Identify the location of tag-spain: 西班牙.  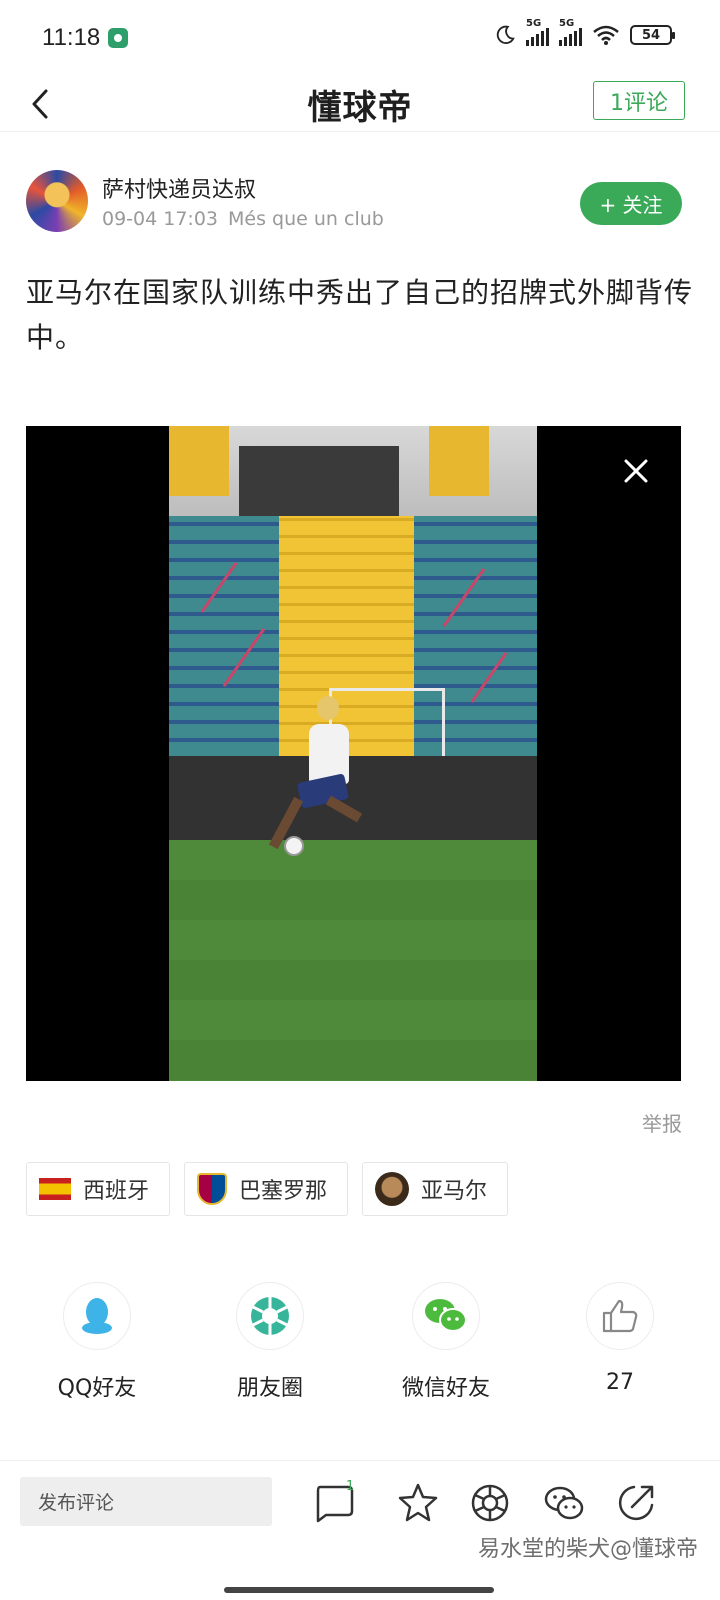
(98, 1189).